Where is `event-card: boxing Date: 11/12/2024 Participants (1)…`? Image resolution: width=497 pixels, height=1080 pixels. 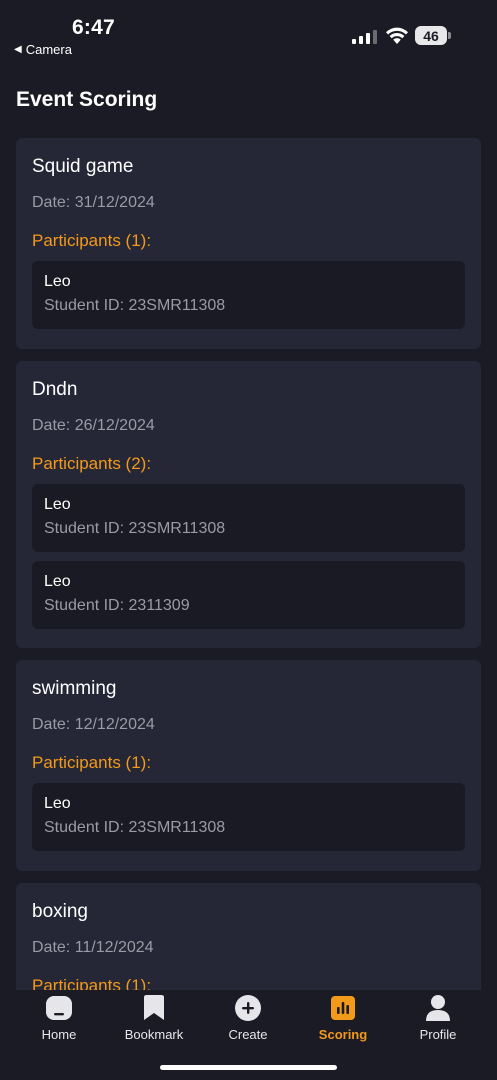
event-card: boxing Date: 11/12/2024 Participants (1)… is located at coordinates (248, 936).